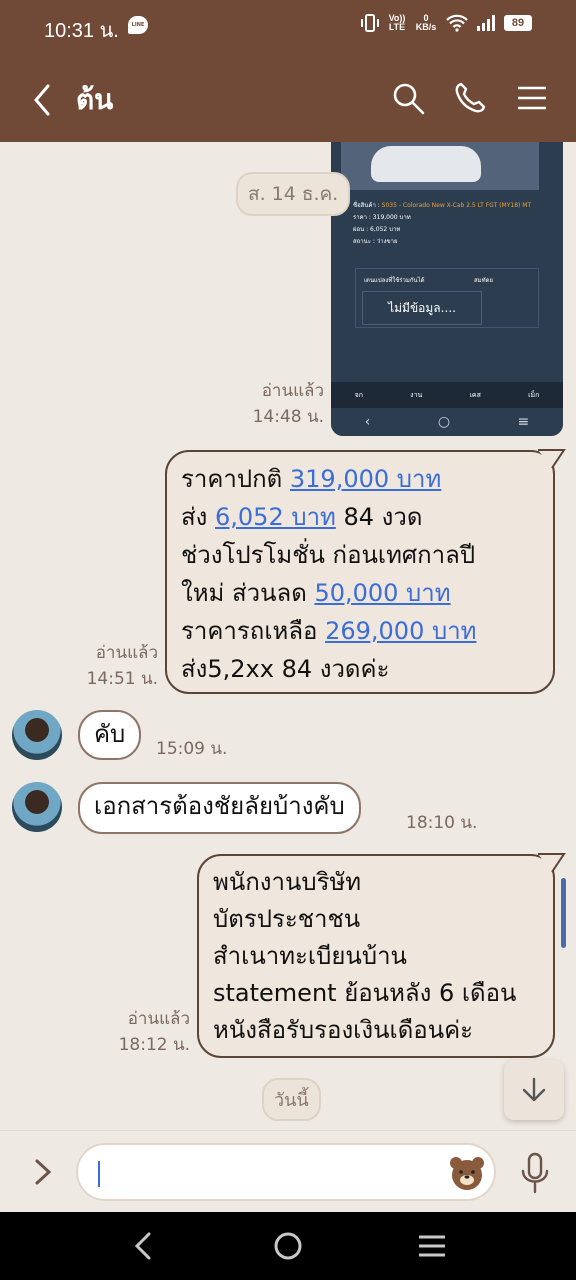  Describe the element at coordinates (288, 99) in the screenshot. I see `chat-header: ต้น` at that location.